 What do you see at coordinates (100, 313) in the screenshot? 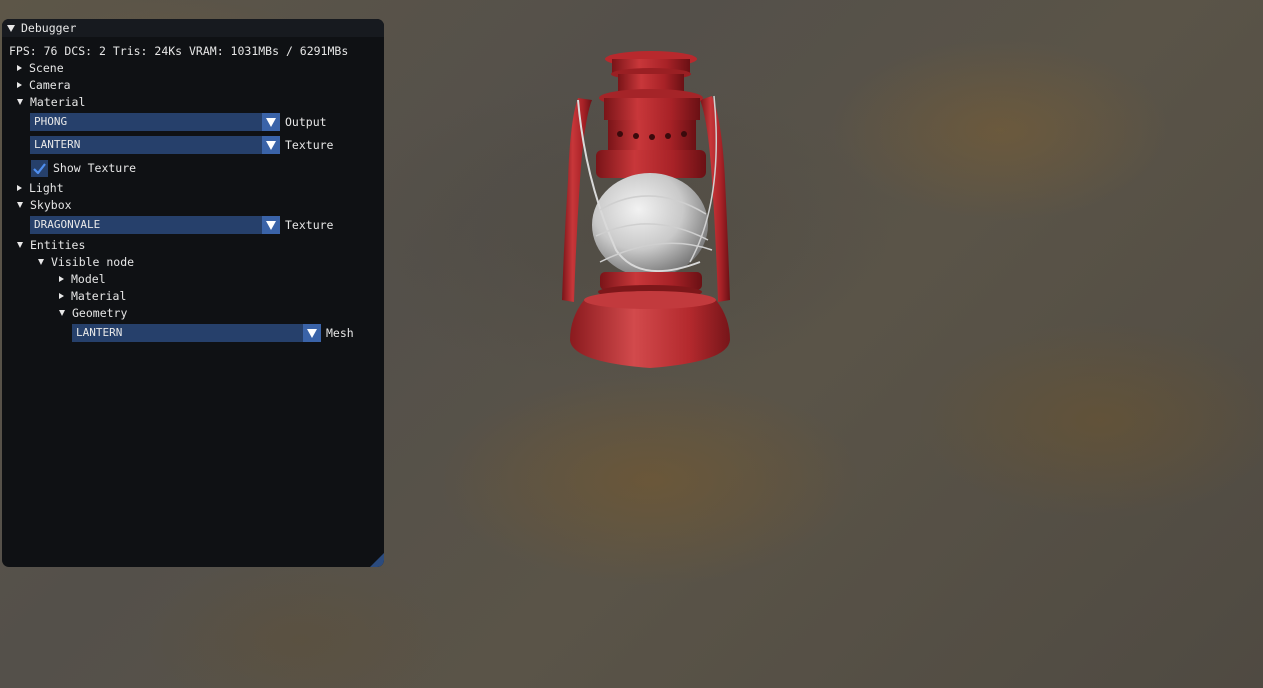
I see `tree-node-label: Geometry` at bounding box center [100, 313].